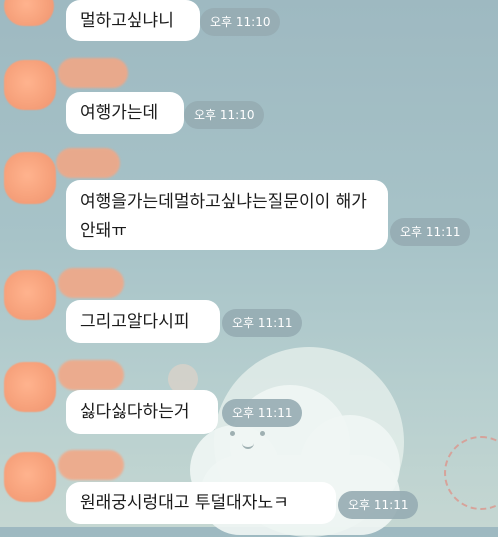 This screenshot has width=498, height=537. Describe the element at coordinates (142, 412) in the screenshot. I see `message-bubble: 싫다싫다하는거` at that location.